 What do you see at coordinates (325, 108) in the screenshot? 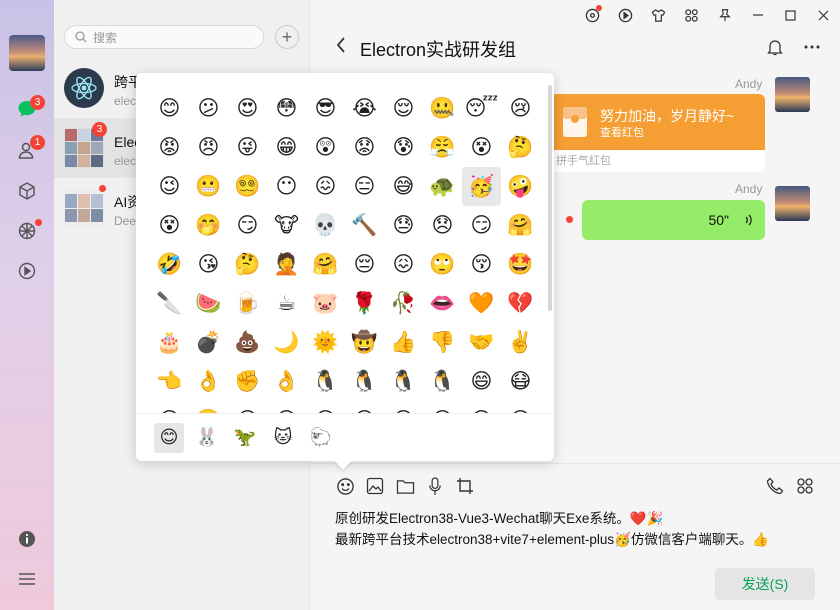
I see `emoji-item: 😎` at bounding box center [325, 108].